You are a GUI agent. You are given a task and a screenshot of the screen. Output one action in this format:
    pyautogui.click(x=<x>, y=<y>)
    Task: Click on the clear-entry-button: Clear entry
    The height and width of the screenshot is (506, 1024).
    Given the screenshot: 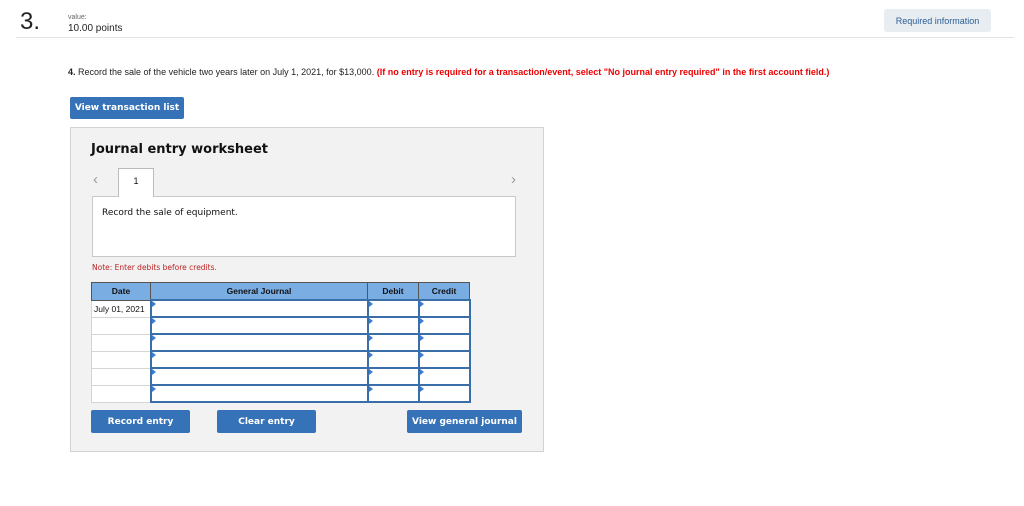 What is the action you would take?
    pyautogui.click(x=266, y=421)
    